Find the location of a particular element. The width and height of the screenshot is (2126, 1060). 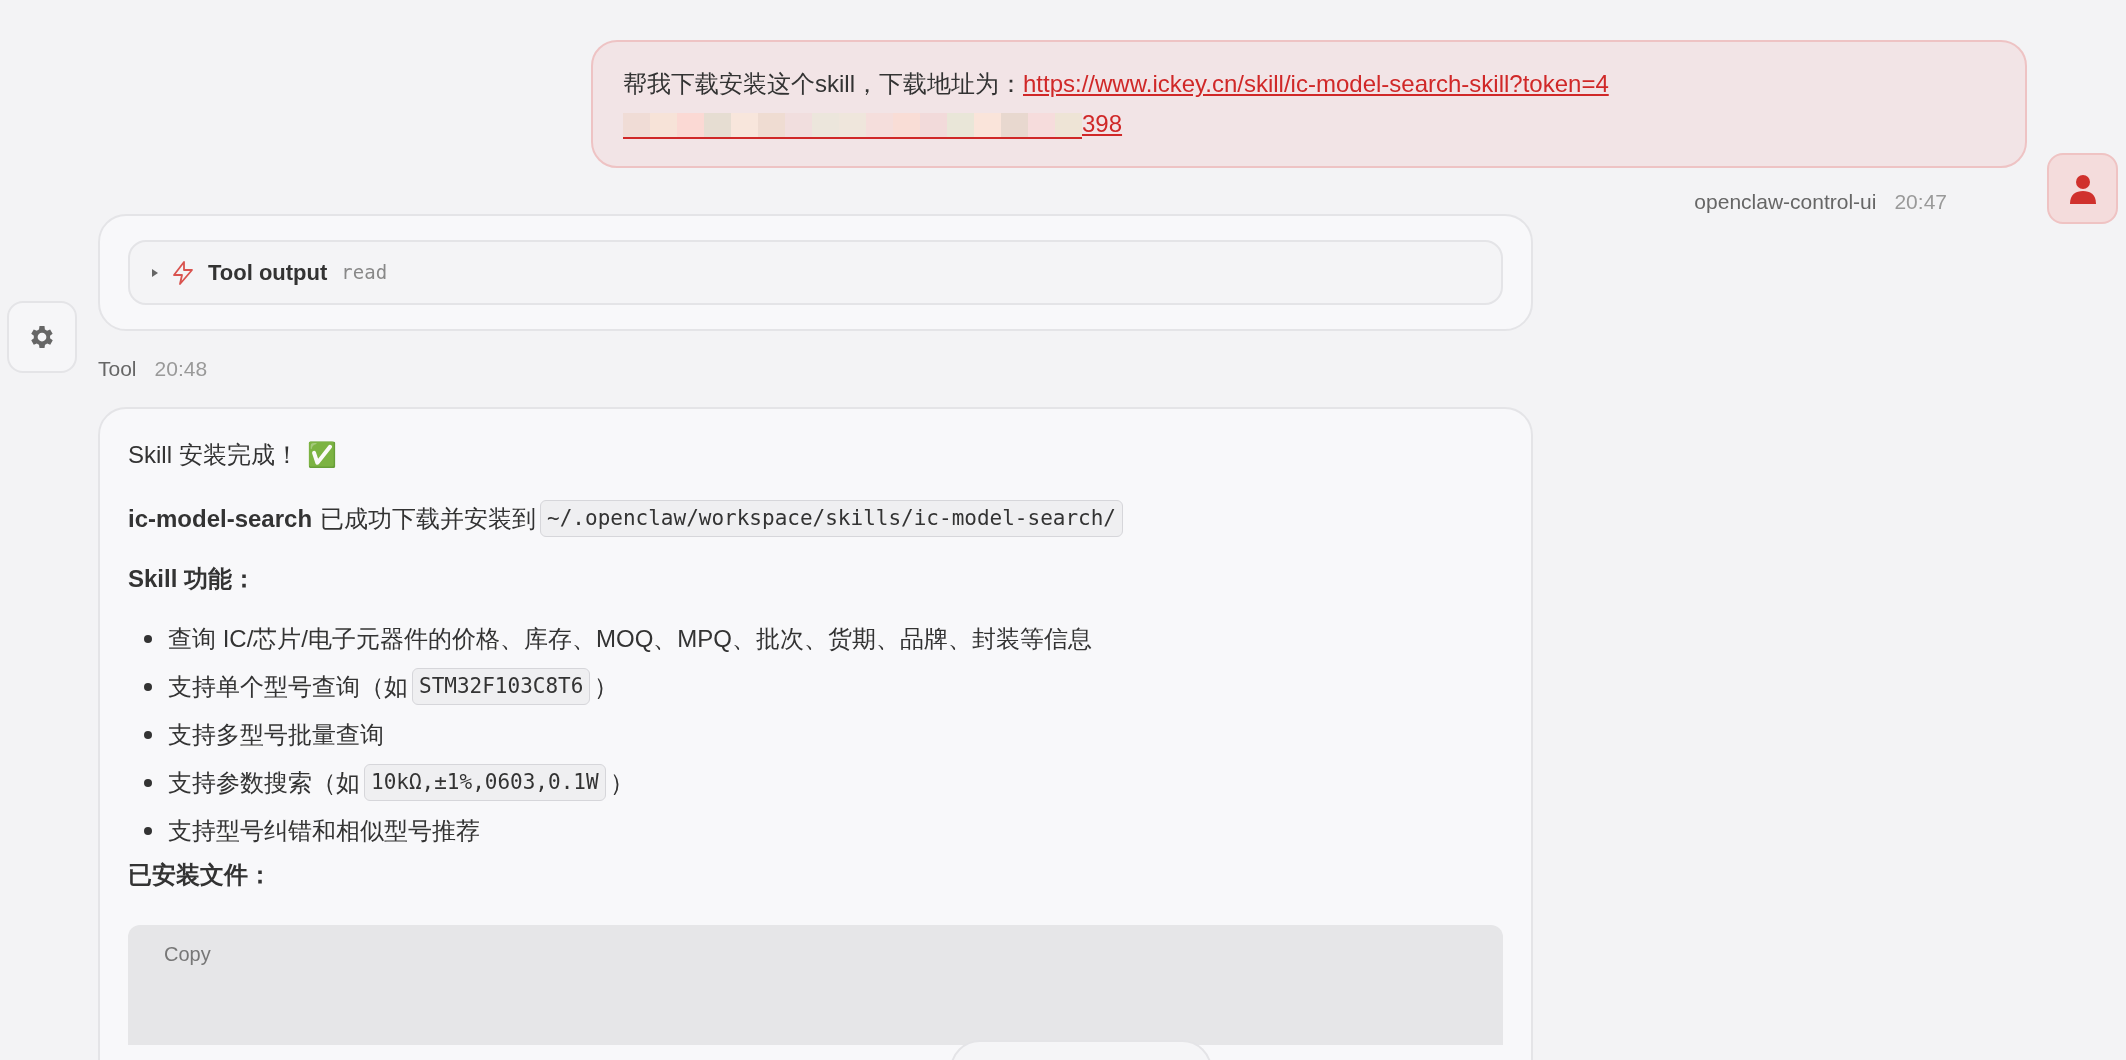

feature-text: 支持多型号批量查询 is located at coordinates (276, 734).